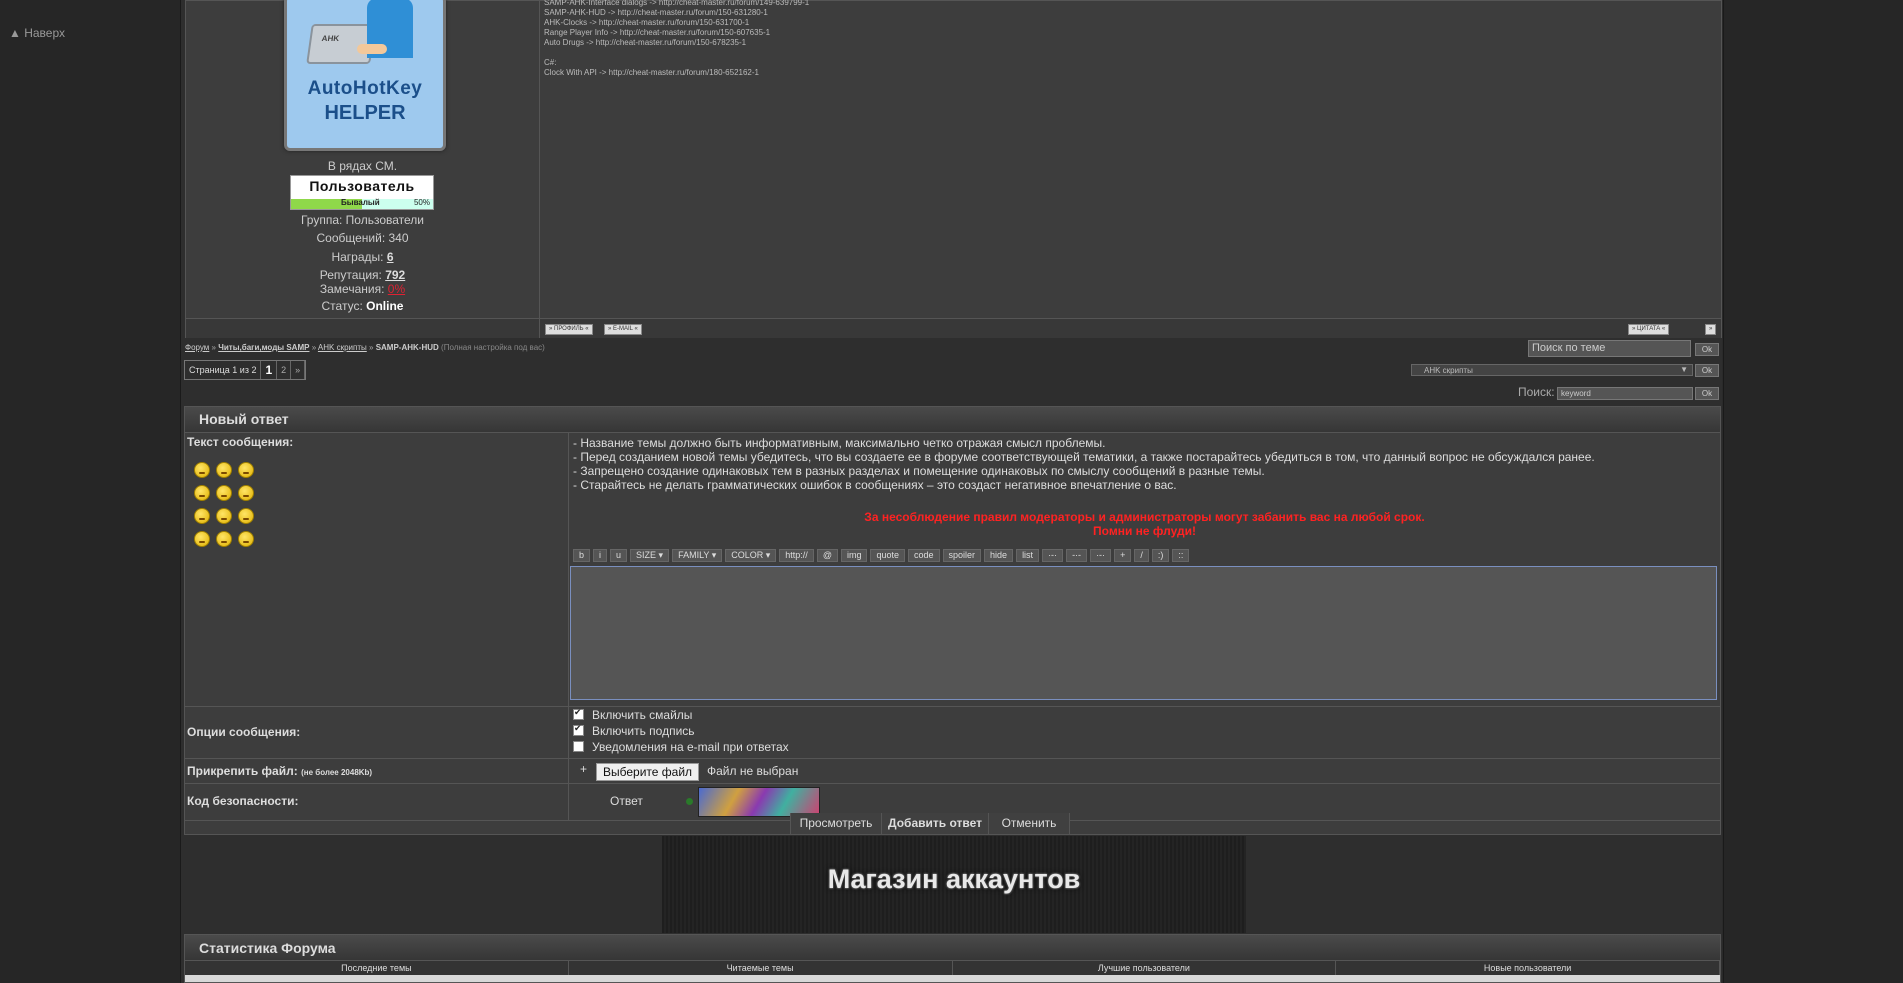  I want to click on bbcode-button: http://, so click(796, 555).